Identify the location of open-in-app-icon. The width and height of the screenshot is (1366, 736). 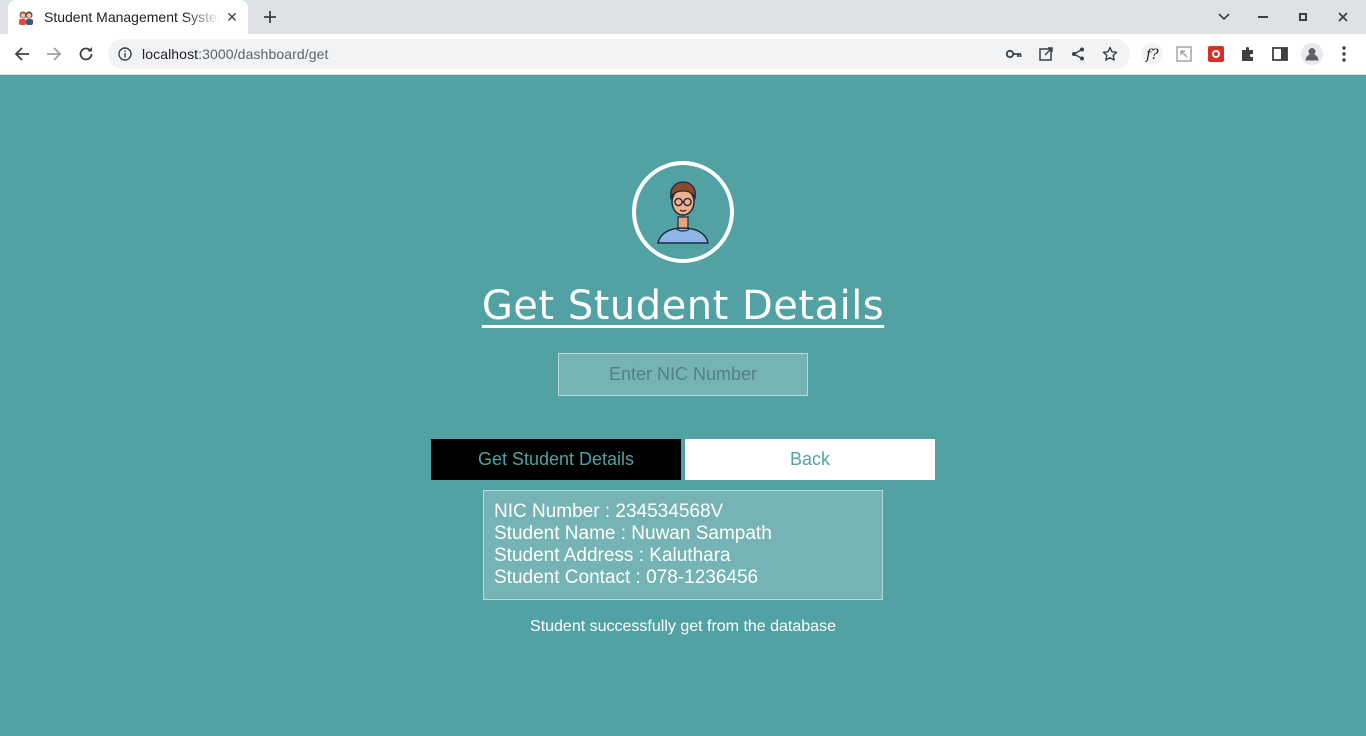
(1046, 54).